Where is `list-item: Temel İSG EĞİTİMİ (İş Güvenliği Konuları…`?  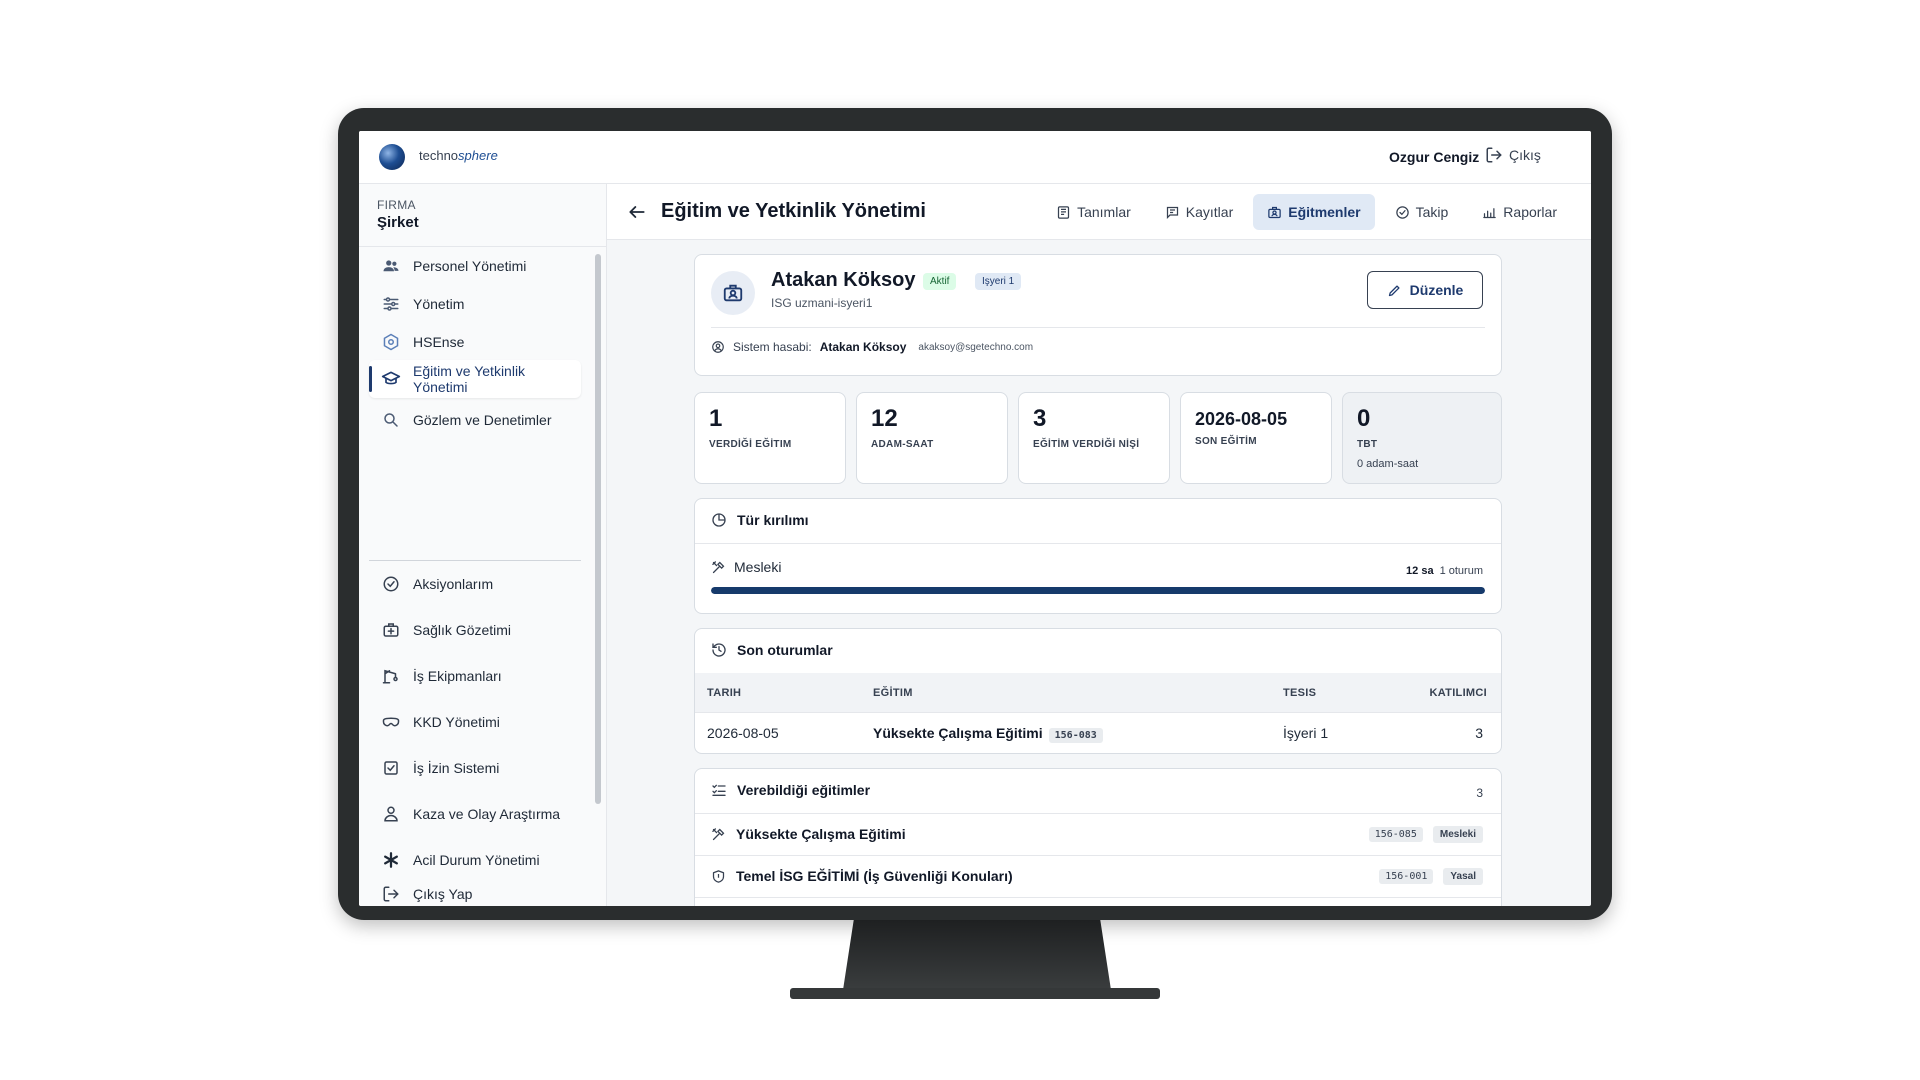 list-item: Temel İSG EĞİTİMİ (İş Güvenliği Konuları… is located at coordinates (1098, 876).